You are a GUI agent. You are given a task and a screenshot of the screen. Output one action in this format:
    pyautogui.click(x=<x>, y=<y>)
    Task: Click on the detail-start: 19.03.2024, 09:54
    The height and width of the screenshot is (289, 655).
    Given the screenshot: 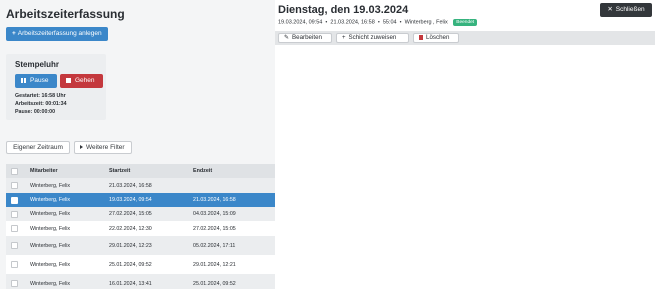 What is the action you would take?
    pyautogui.click(x=300, y=22)
    